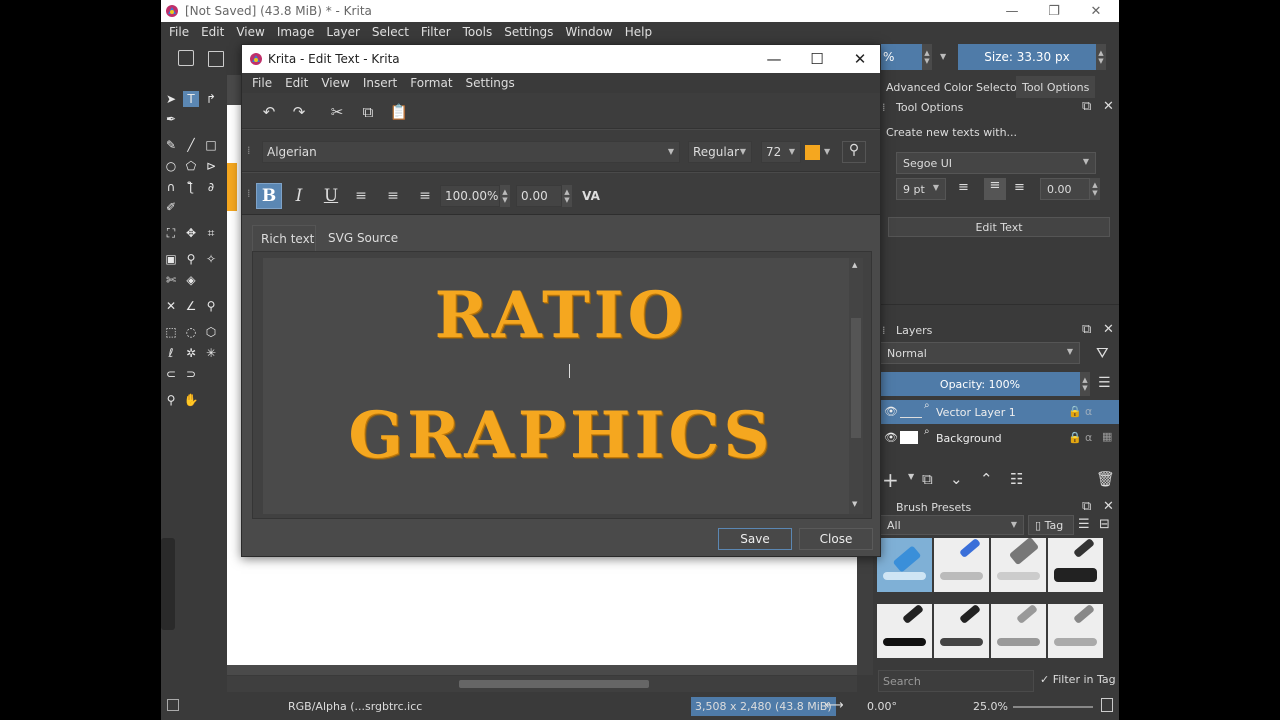 The image size is (1280, 720). Describe the element at coordinates (1051, 525) in the screenshot. I see `tag-button: ▯ Tag` at that location.